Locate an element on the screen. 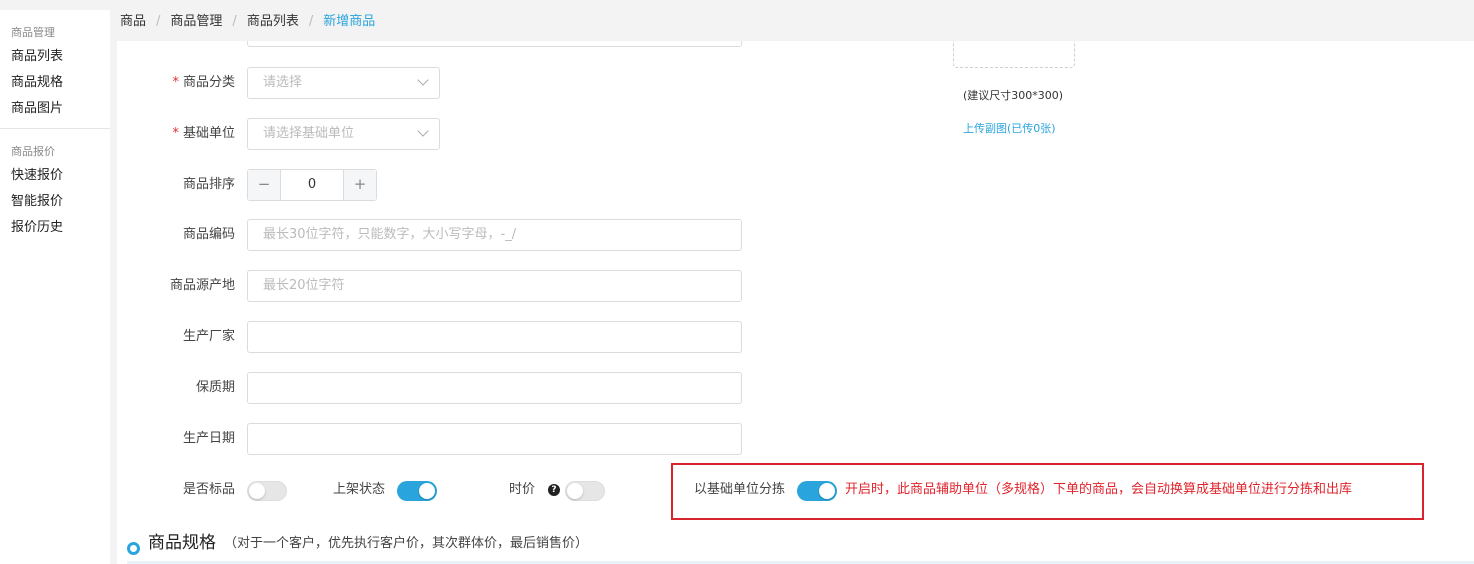  form-row-shelf-life: 保质期 is located at coordinates (517, 388).